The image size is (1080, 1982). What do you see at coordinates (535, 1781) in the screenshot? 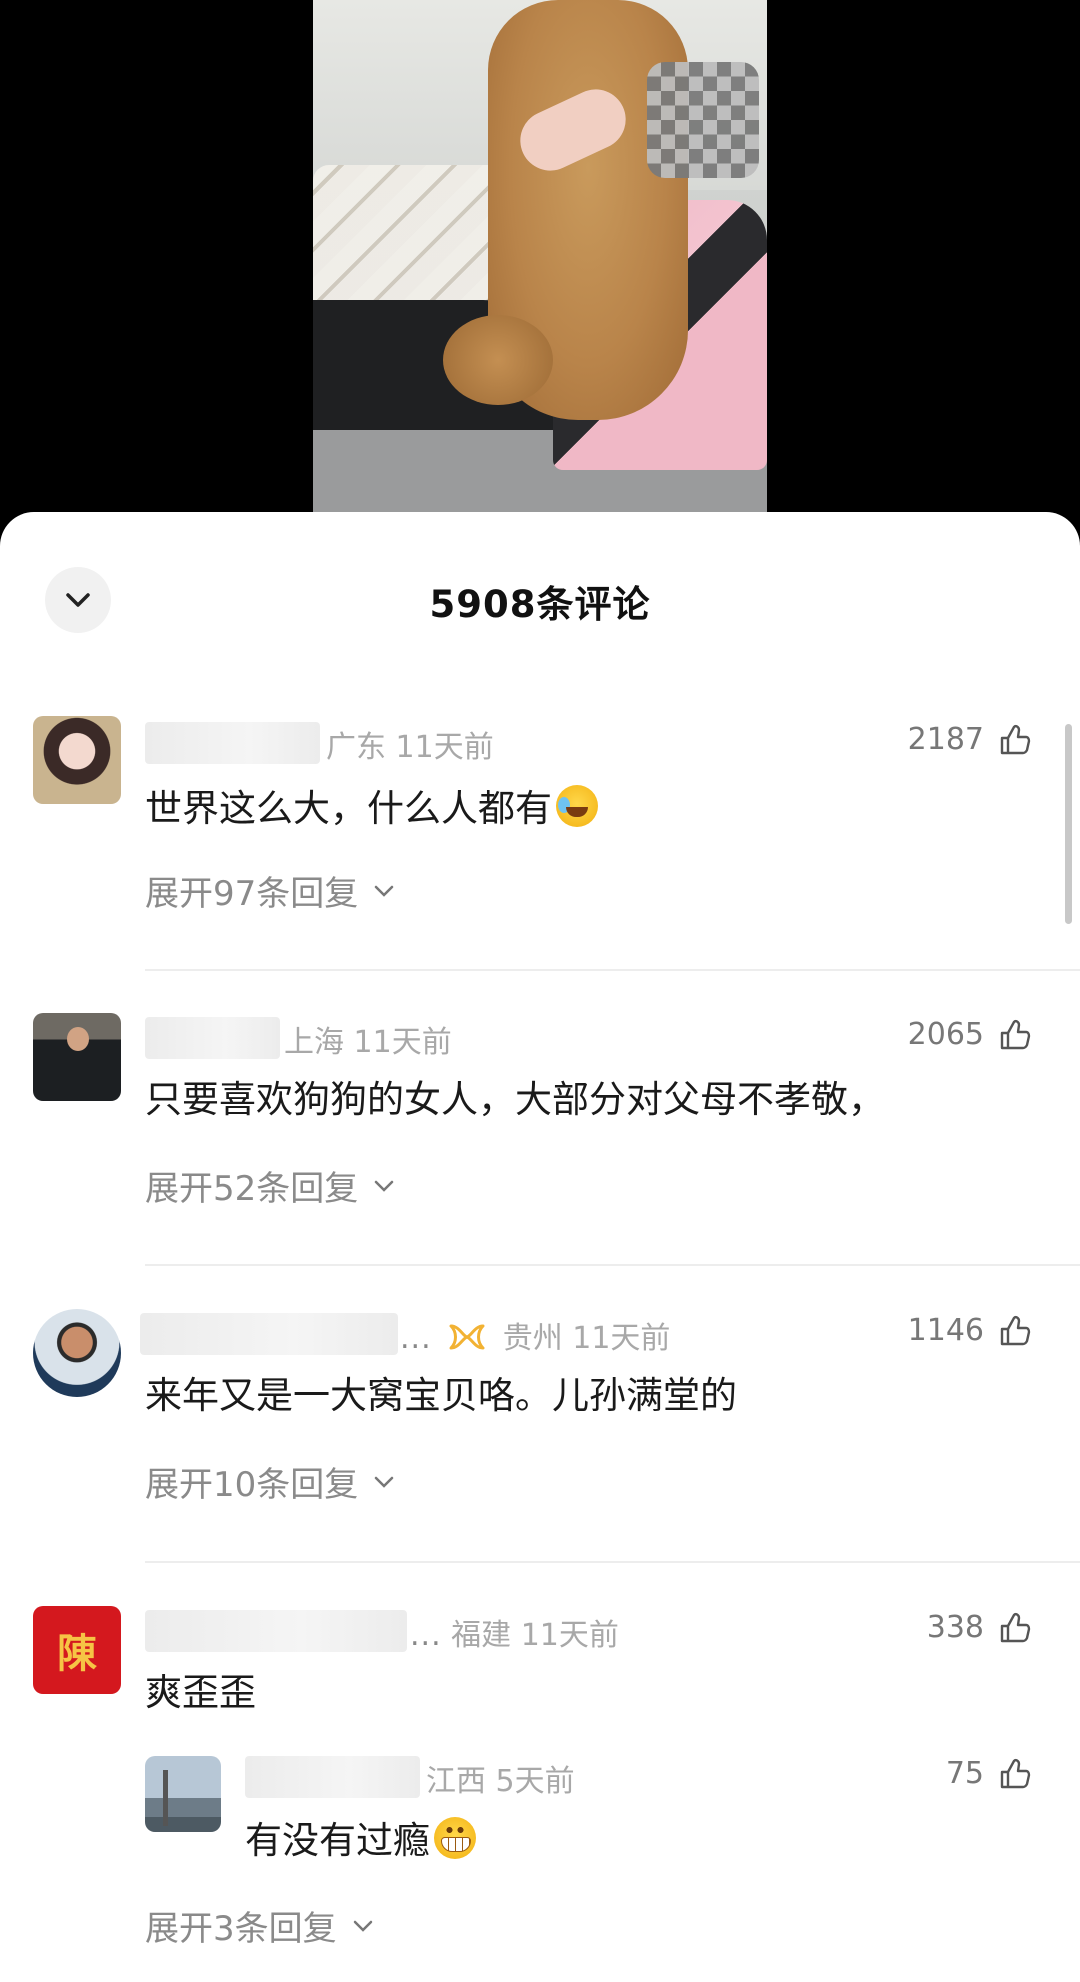
I see `timestamp: 5天前` at bounding box center [535, 1781].